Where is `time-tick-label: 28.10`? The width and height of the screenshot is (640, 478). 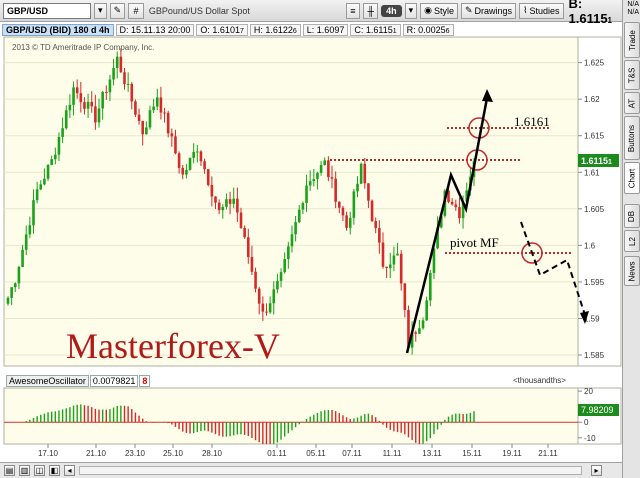
time-tick-label: 28.10 is located at coordinates (212, 453).